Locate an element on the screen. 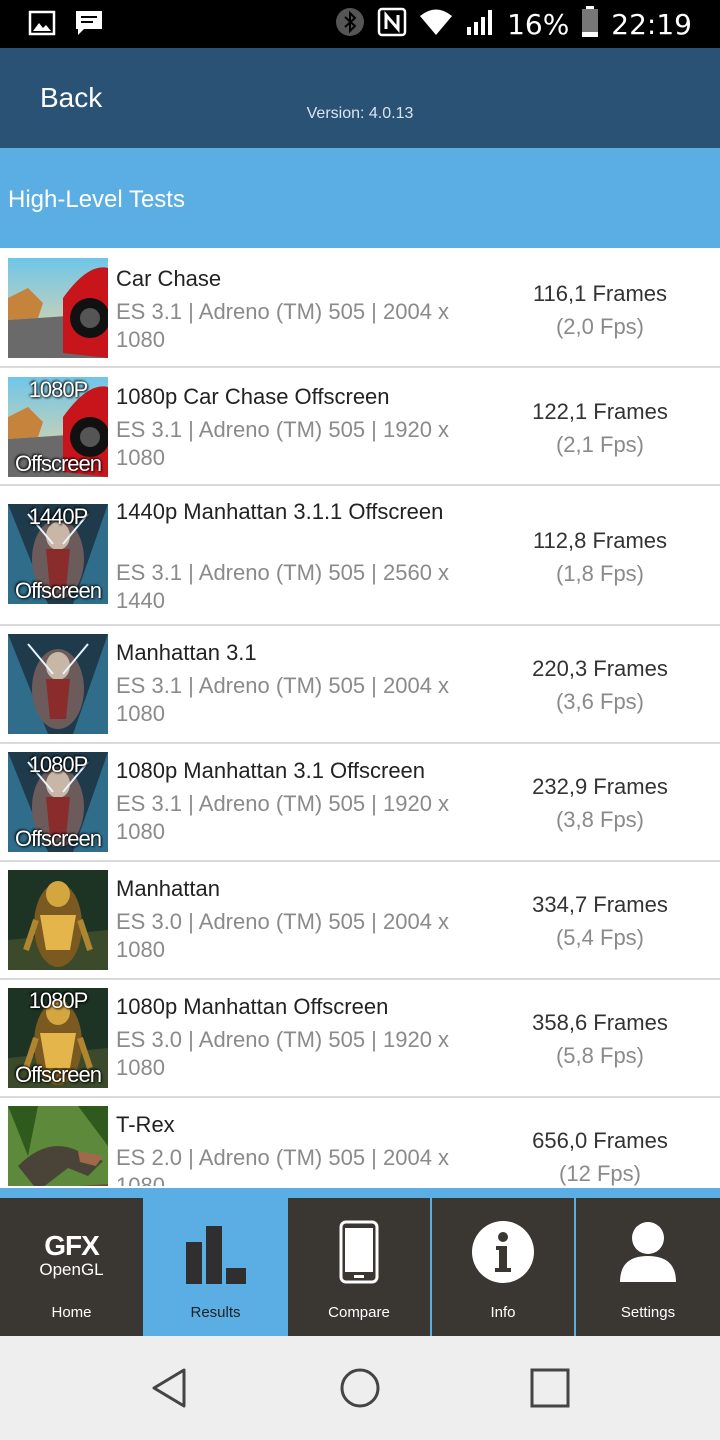  nav-settings: Settings is located at coordinates (648, 1267).